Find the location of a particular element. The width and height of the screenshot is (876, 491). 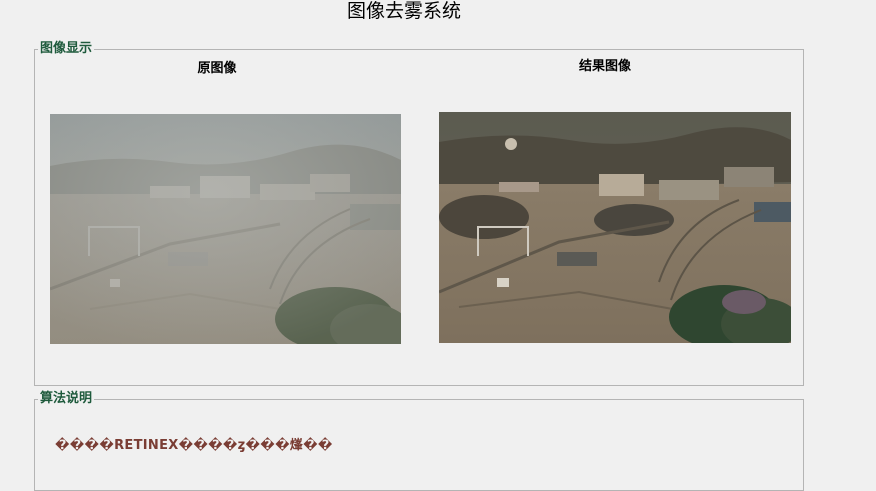

original-image-caption: 原图像 is located at coordinates (217, 68).